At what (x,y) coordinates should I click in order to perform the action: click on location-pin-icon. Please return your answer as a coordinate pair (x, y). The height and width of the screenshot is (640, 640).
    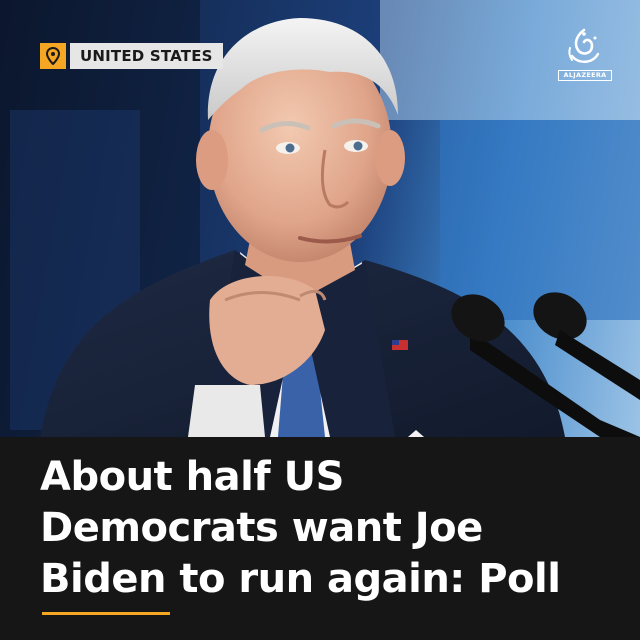
    Looking at the image, I should click on (53, 56).